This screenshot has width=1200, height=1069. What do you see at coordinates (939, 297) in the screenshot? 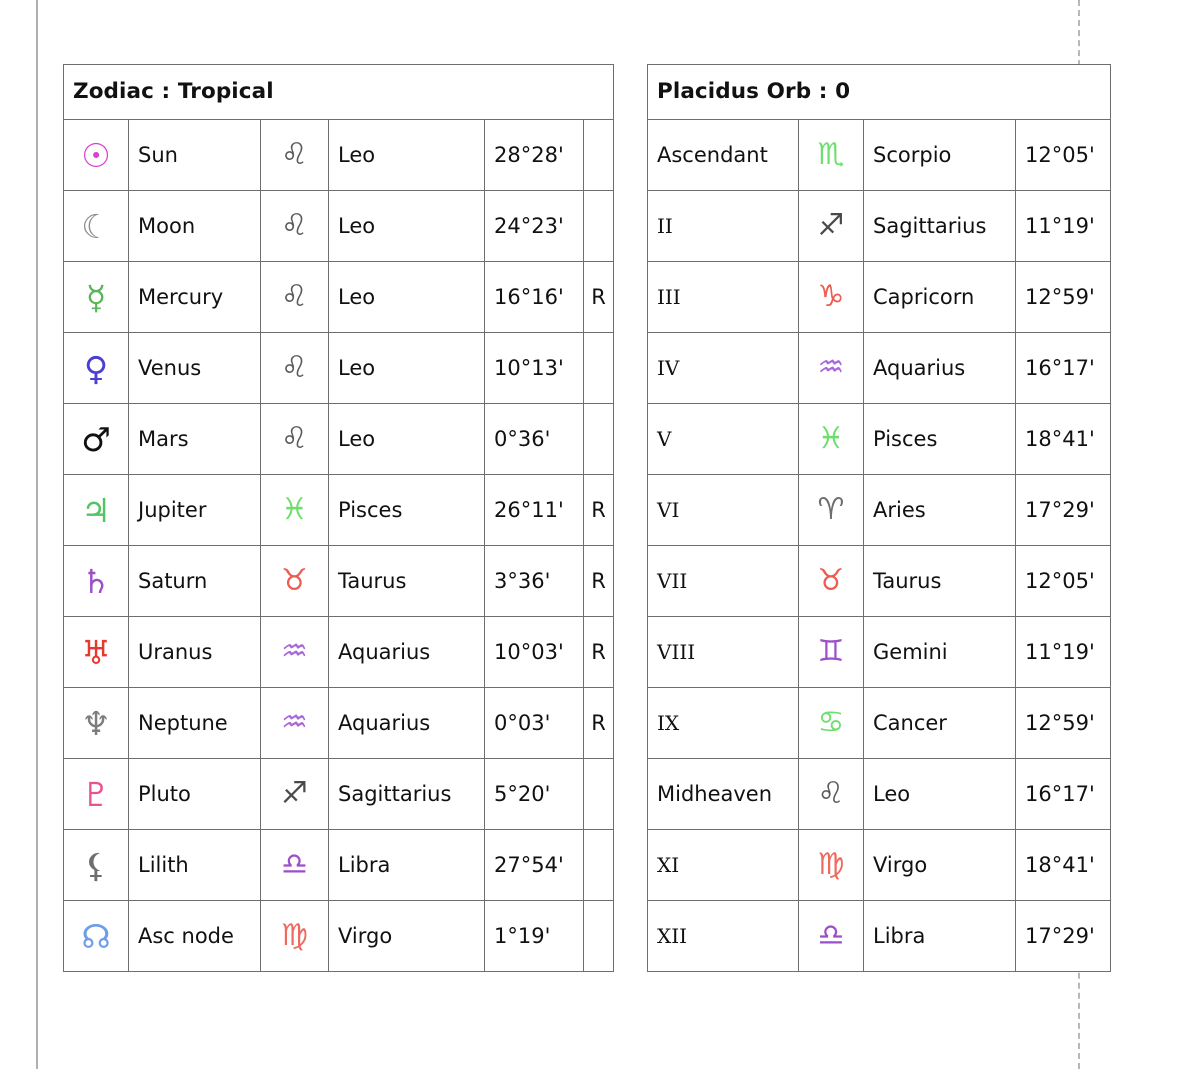
I see `sign-name-cell: Capricorn` at bounding box center [939, 297].